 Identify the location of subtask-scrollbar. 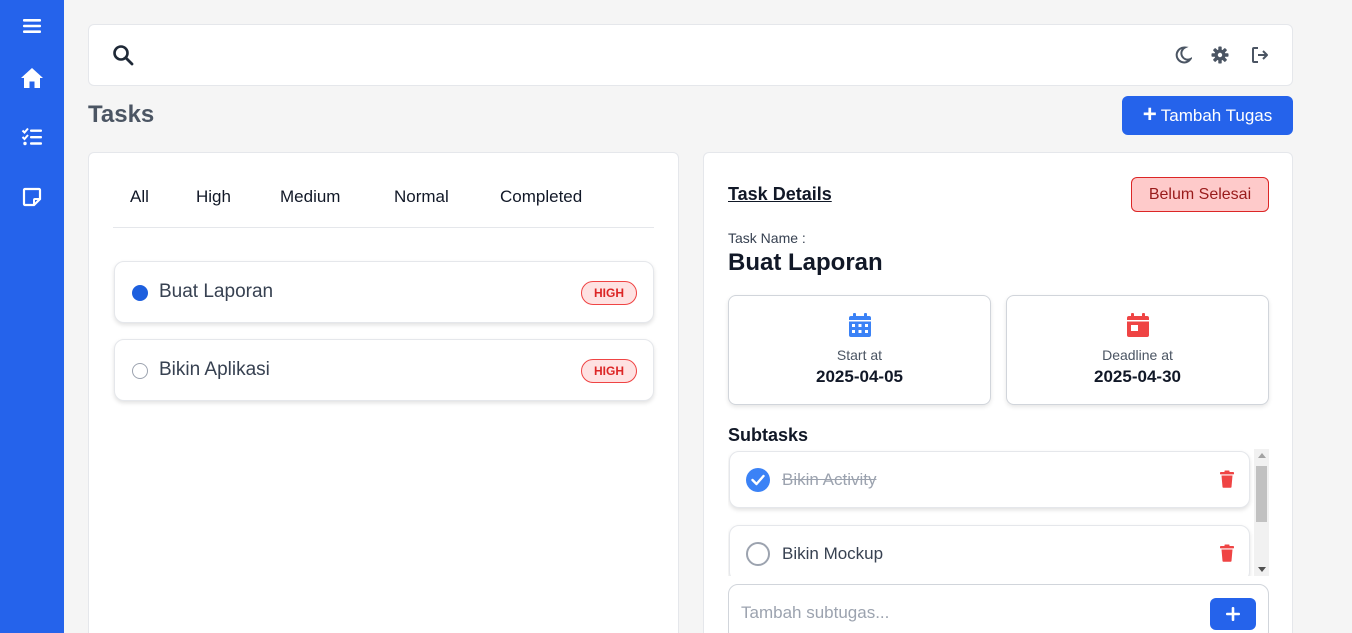
(1261, 512).